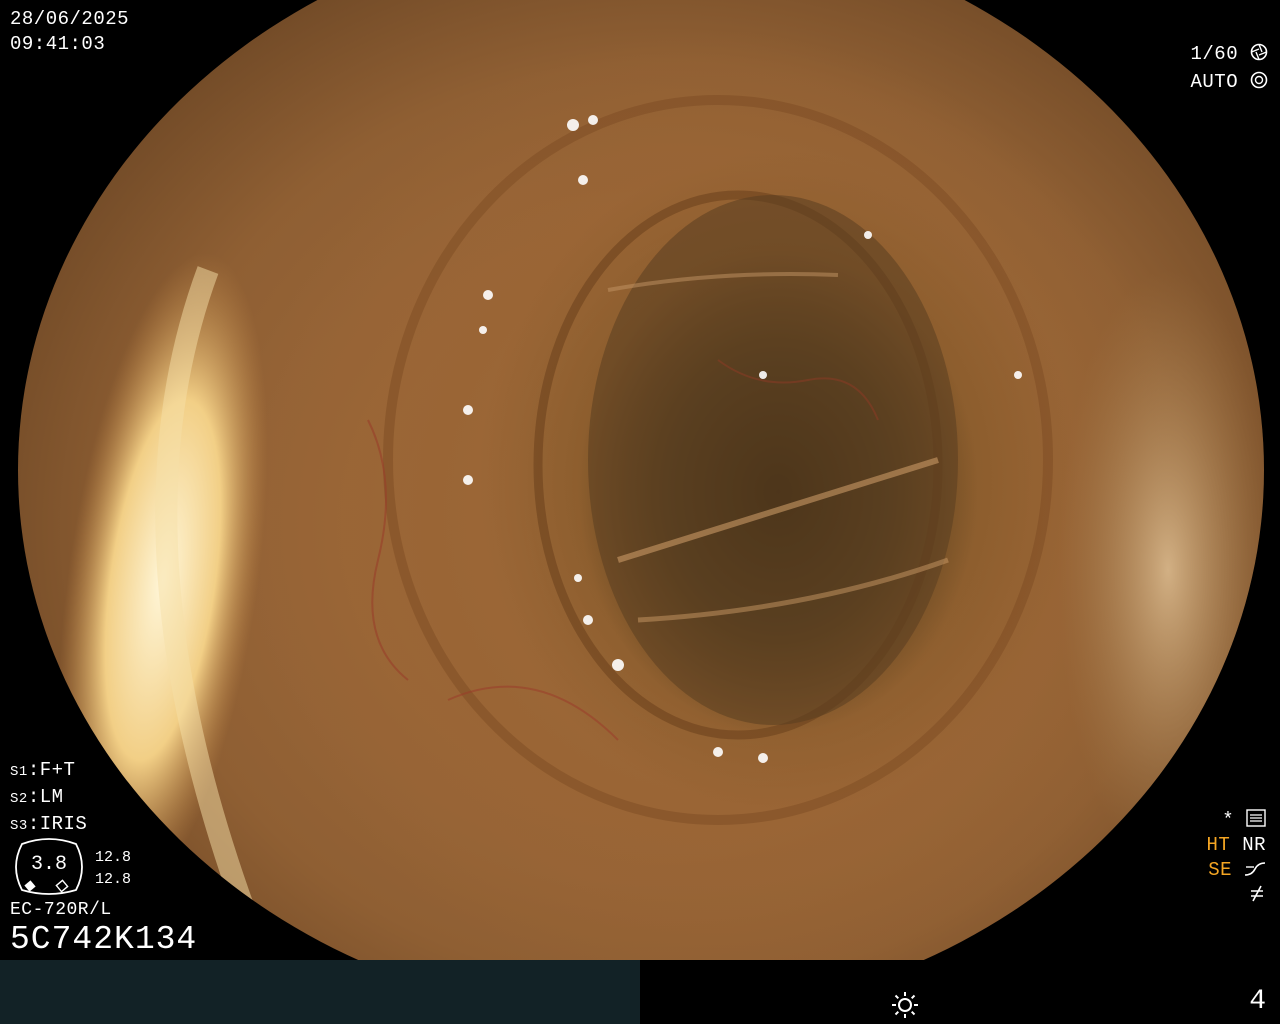 The width and height of the screenshot is (1280, 1024). I want to click on curve-icon, so click(1255, 869).